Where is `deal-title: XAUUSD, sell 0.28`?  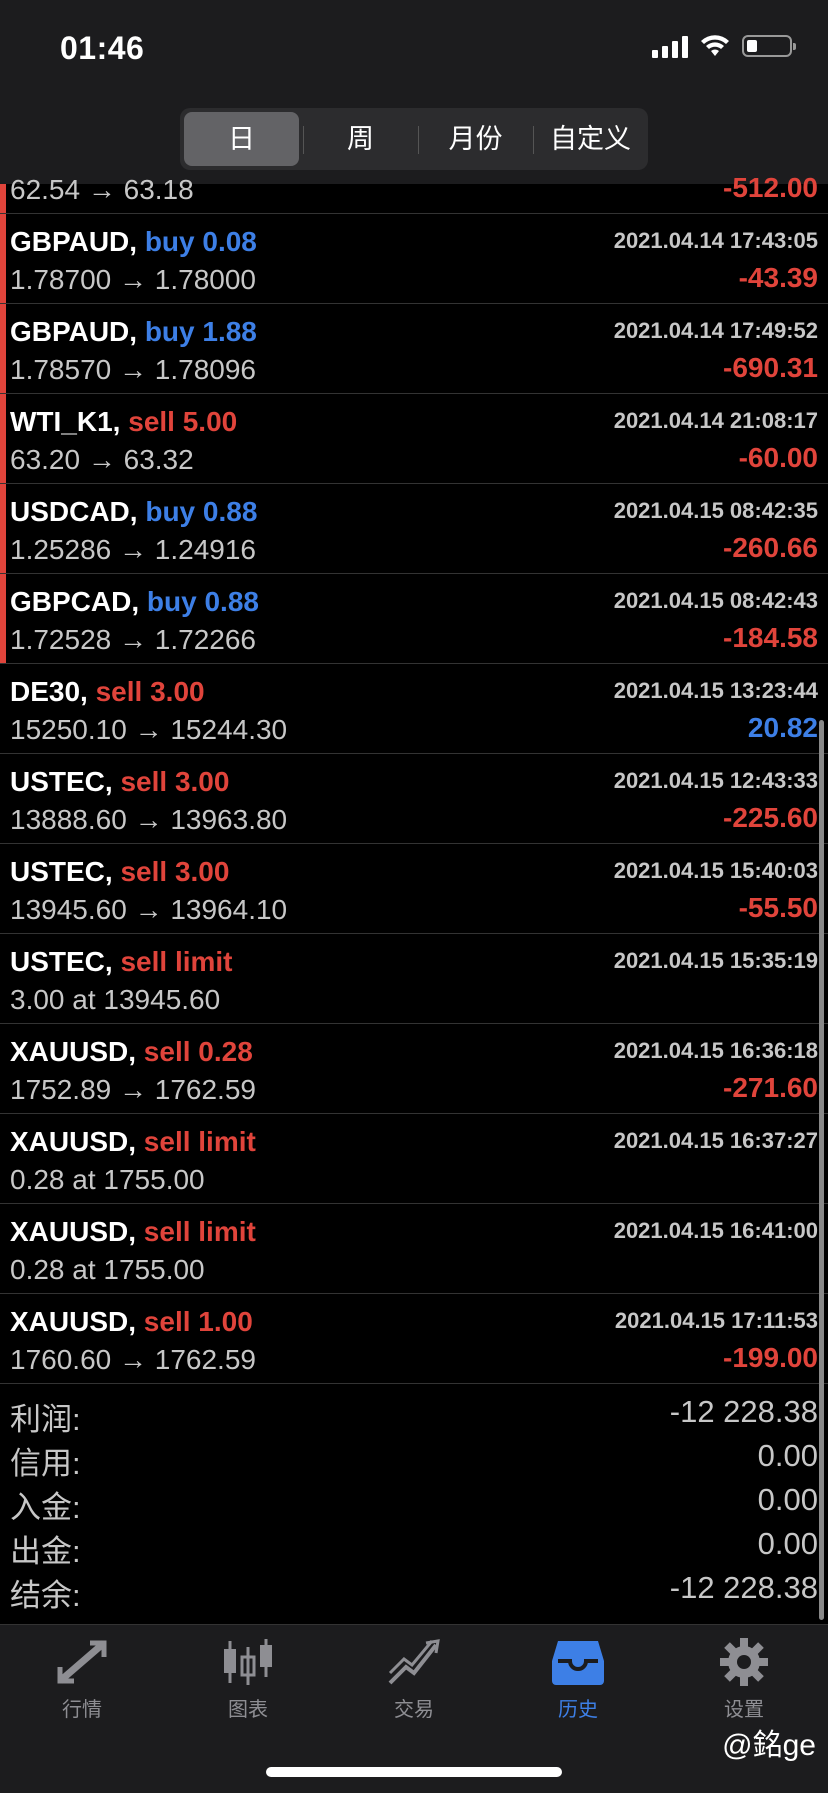
deal-title: XAUUSD, sell 0.28 is located at coordinates (131, 1052).